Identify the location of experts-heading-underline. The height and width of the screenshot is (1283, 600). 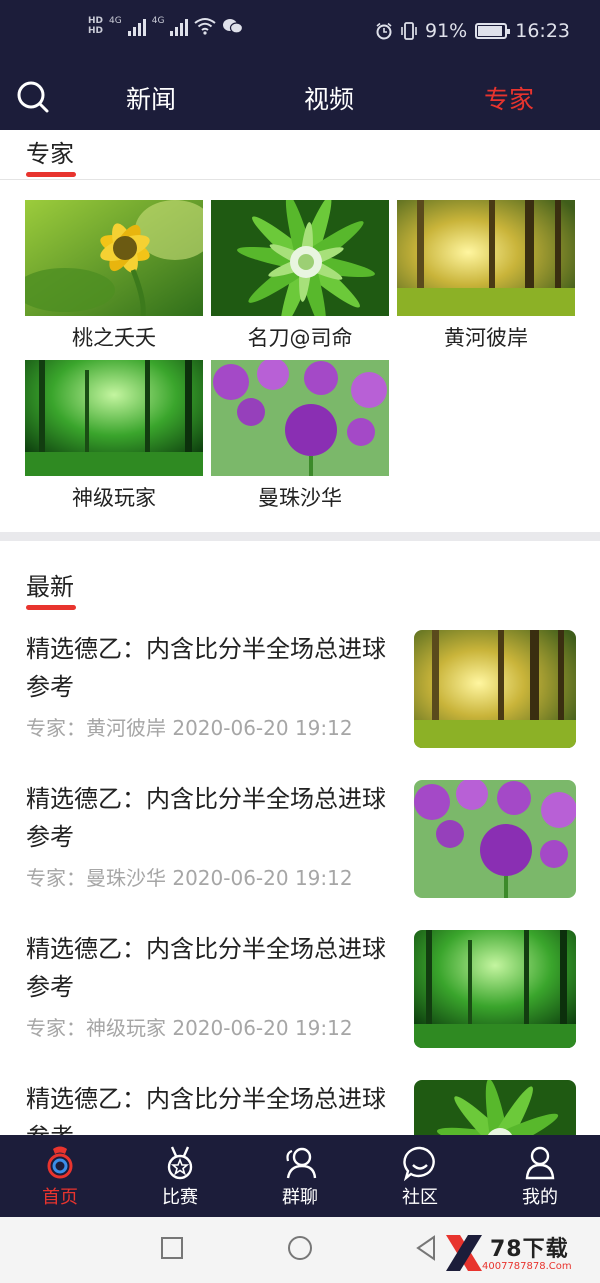
(51, 174).